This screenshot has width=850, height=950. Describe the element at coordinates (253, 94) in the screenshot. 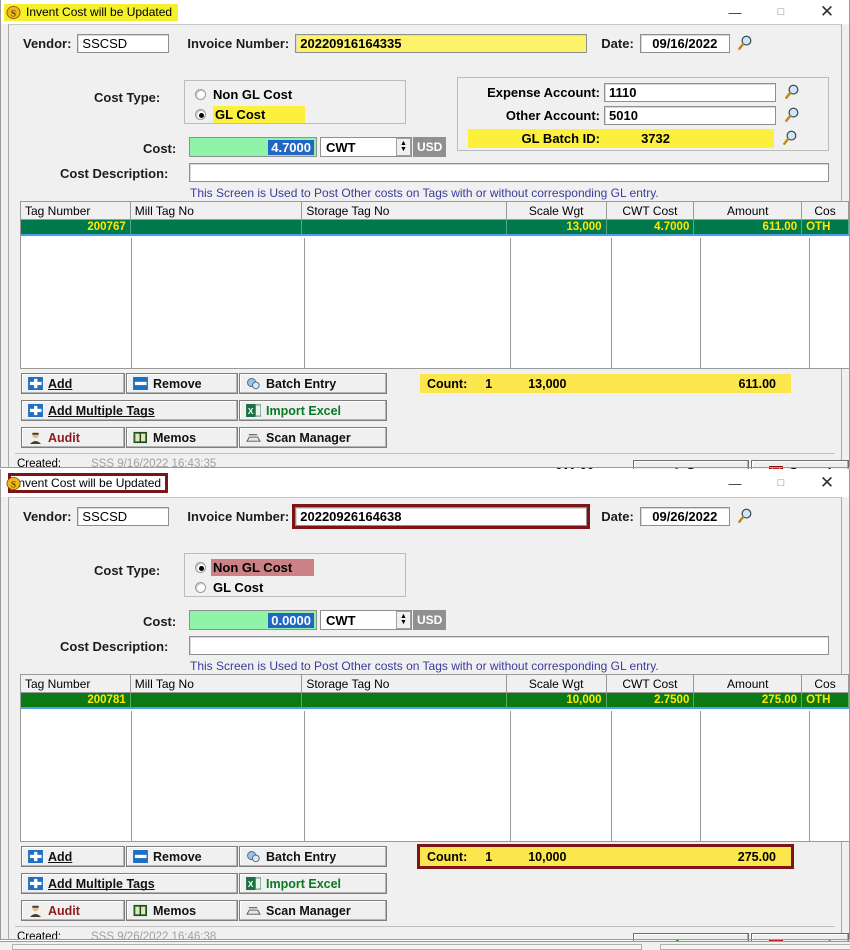

I see `radio-label: Non GL Cost` at that location.